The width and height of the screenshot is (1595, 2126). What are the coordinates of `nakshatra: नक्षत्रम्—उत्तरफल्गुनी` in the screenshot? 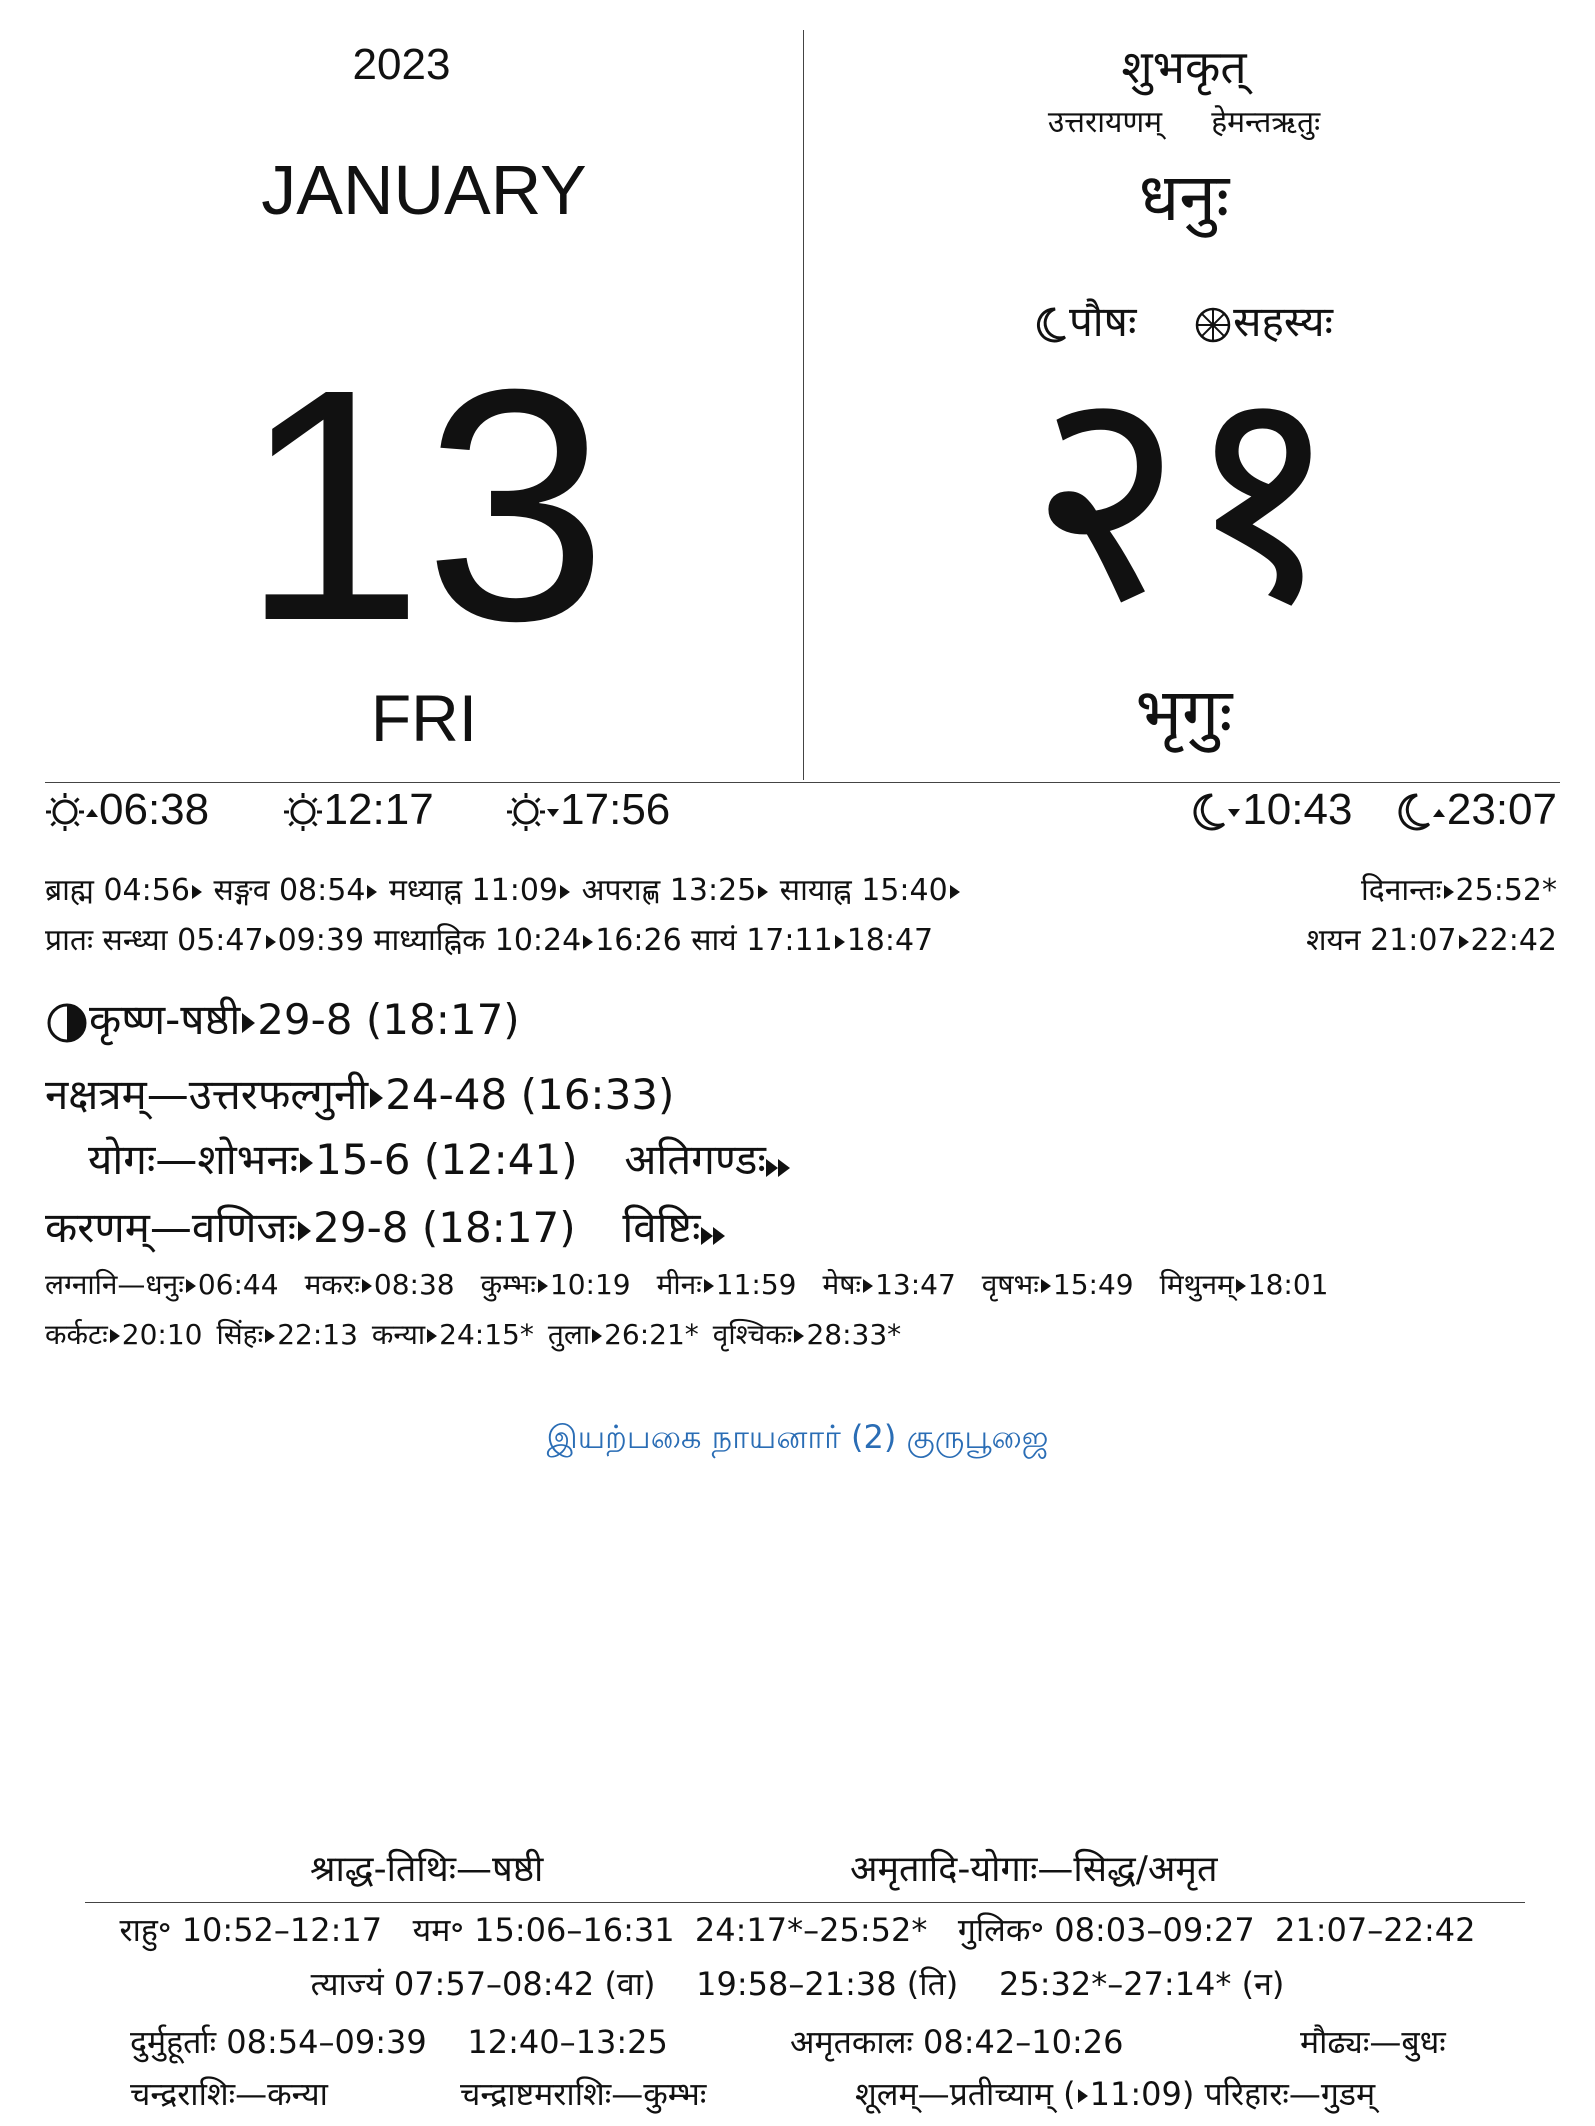 It's located at (207, 1094).